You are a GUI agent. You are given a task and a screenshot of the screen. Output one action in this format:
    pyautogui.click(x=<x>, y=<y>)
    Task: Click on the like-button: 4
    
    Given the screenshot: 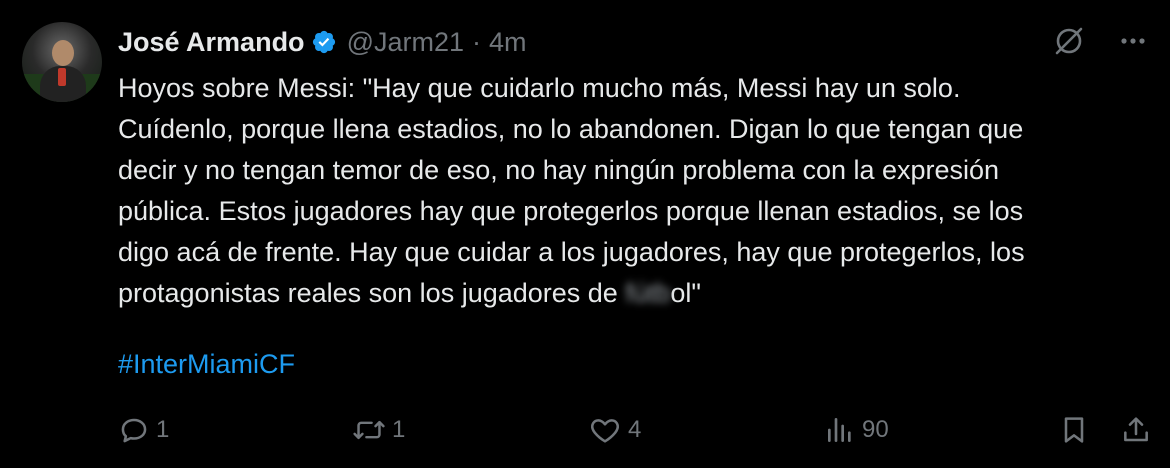 What is the action you would take?
    pyautogui.click(x=614, y=430)
    